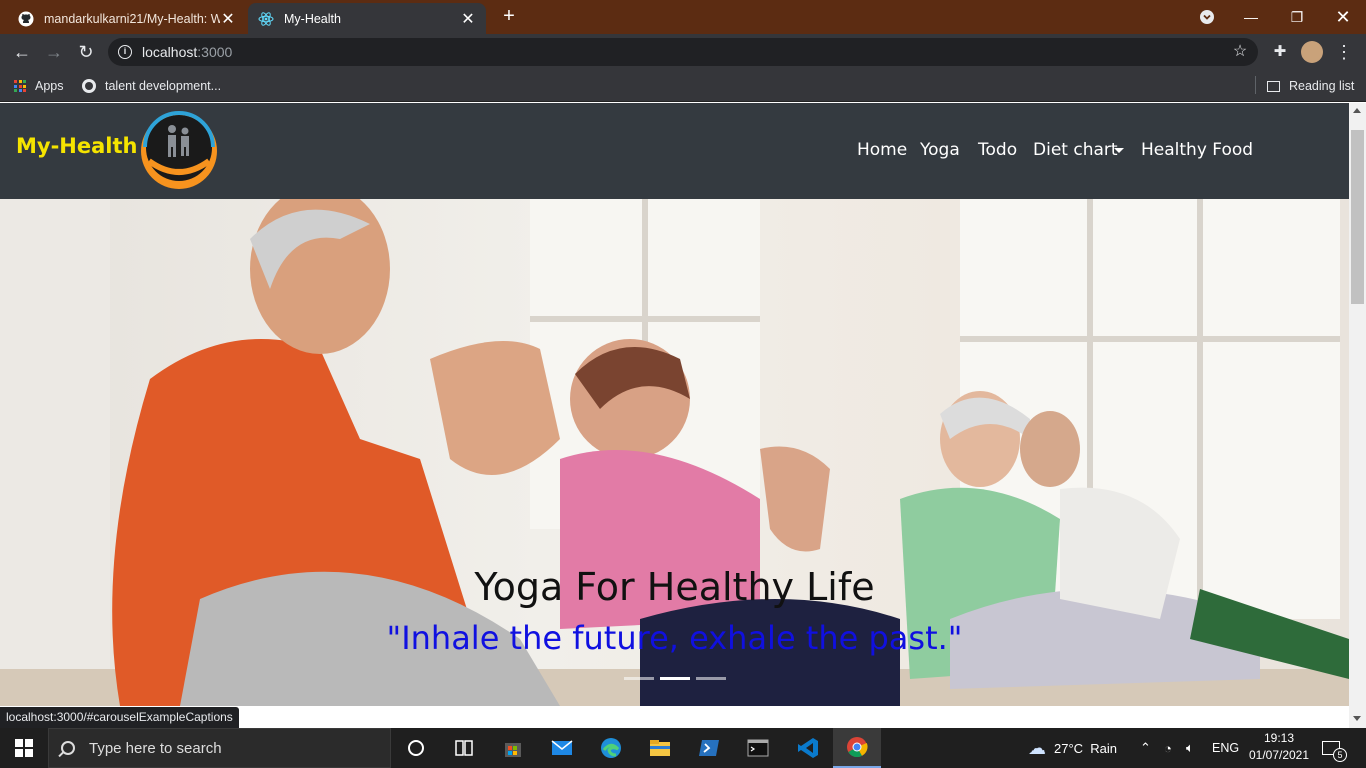 This screenshot has height=768, width=1366. I want to click on volume-icon: 🔈︎, so click(1190, 748).